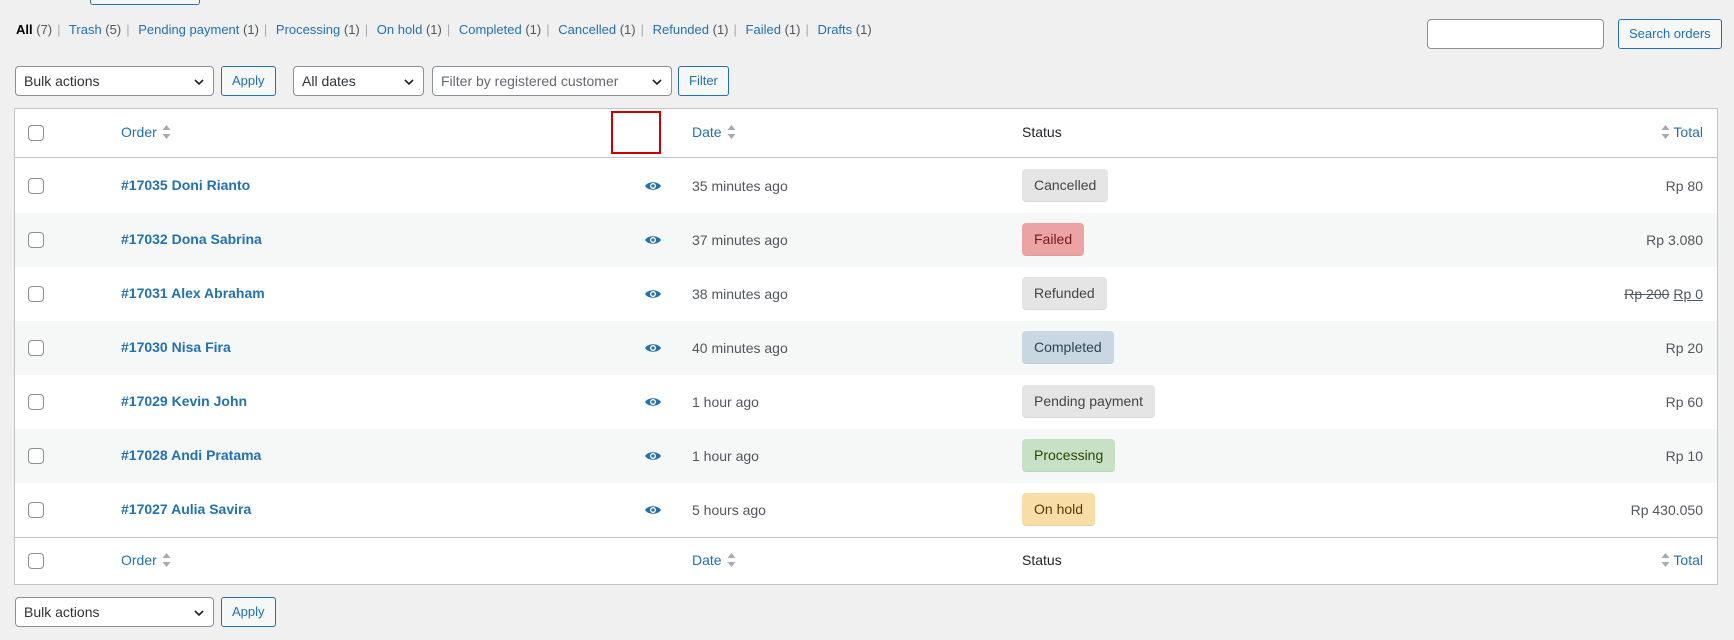 This screenshot has width=1734, height=640. Describe the element at coordinates (191, 239) in the screenshot. I see `order-link: #17032 Dona Sabrina` at that location.